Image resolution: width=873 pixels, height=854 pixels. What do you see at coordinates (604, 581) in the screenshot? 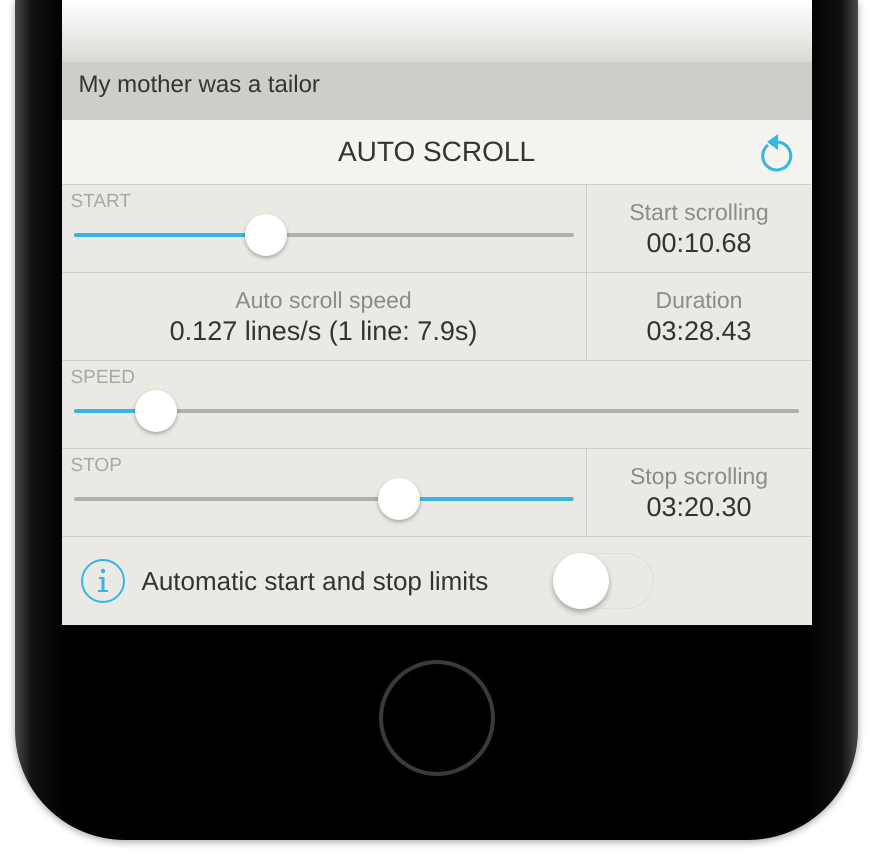
I see `toggle-switch` at bounding box center [604, 581].